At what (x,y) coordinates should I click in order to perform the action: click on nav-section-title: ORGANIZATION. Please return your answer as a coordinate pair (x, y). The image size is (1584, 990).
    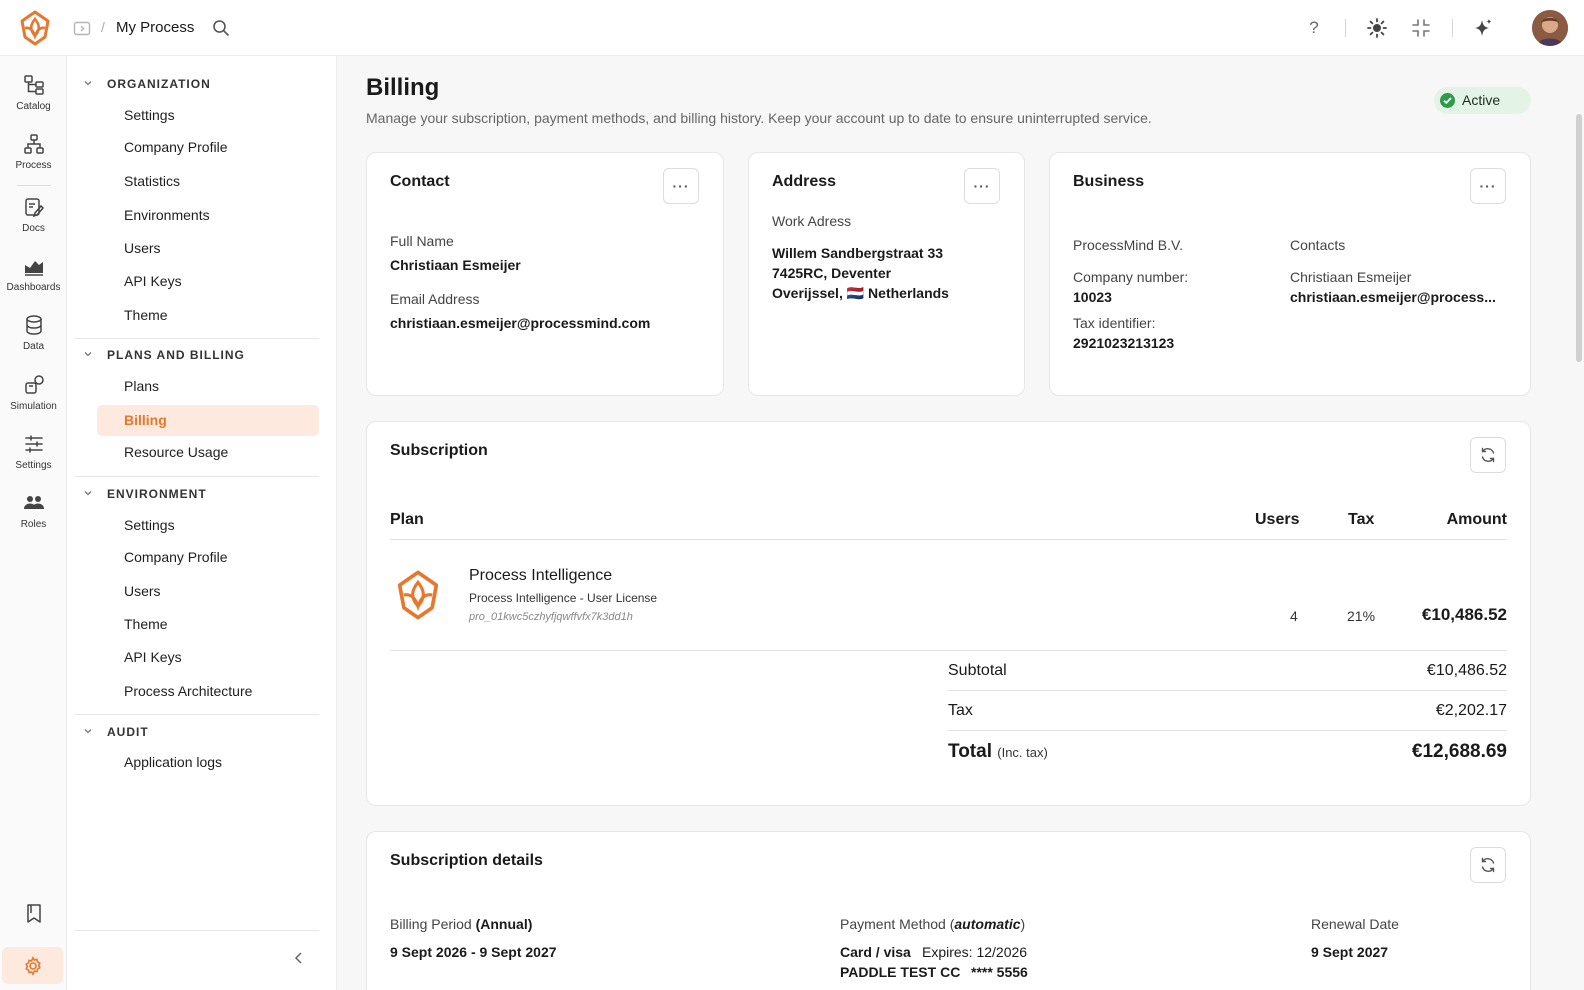
    Looking at the image, I should click on (159, 84).